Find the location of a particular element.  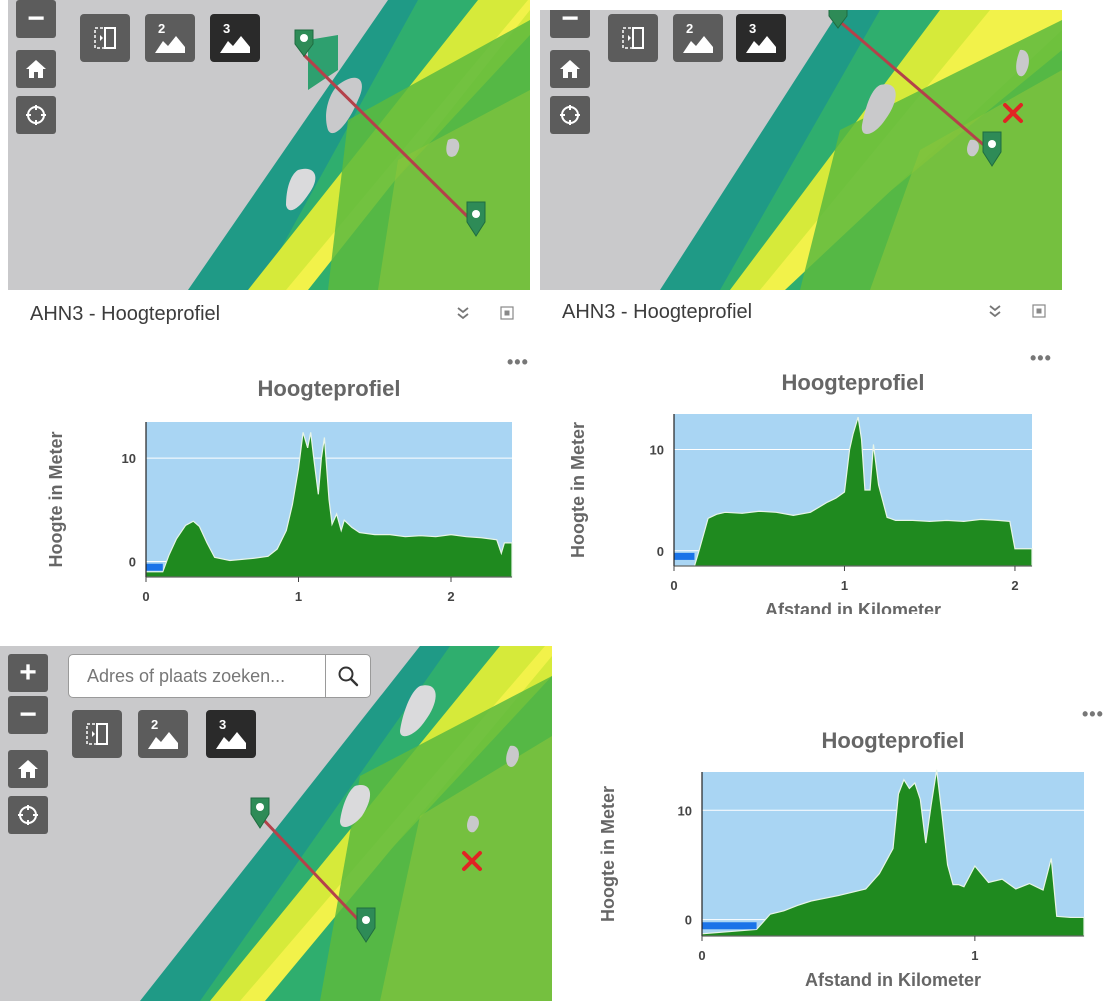

map-view-2: − 2 3 is located at coordinates (801, 150).